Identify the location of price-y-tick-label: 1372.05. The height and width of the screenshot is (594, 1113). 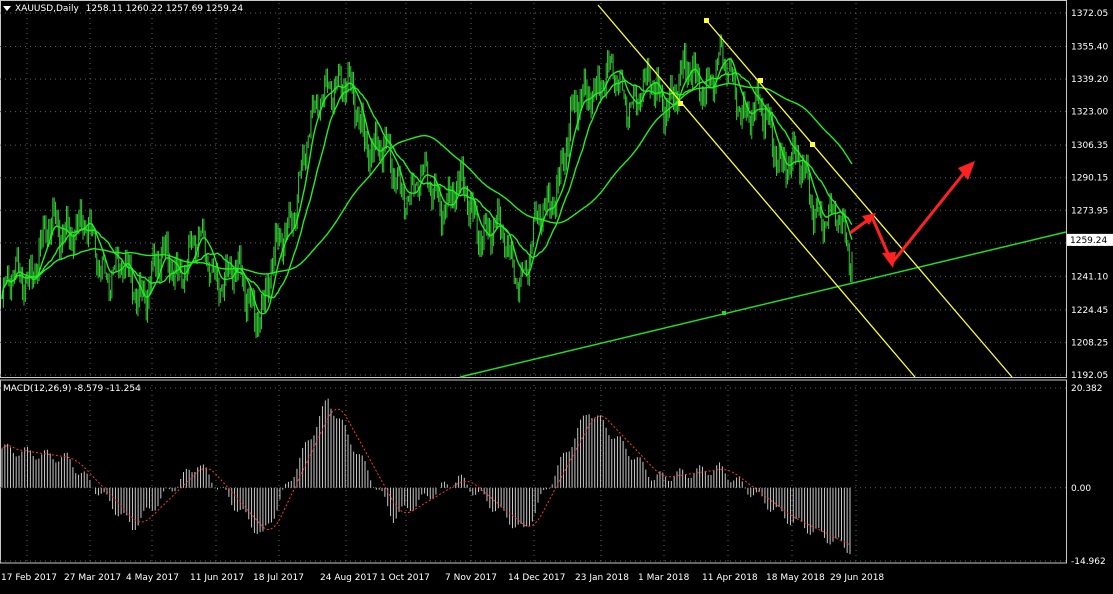
(1089, 14).